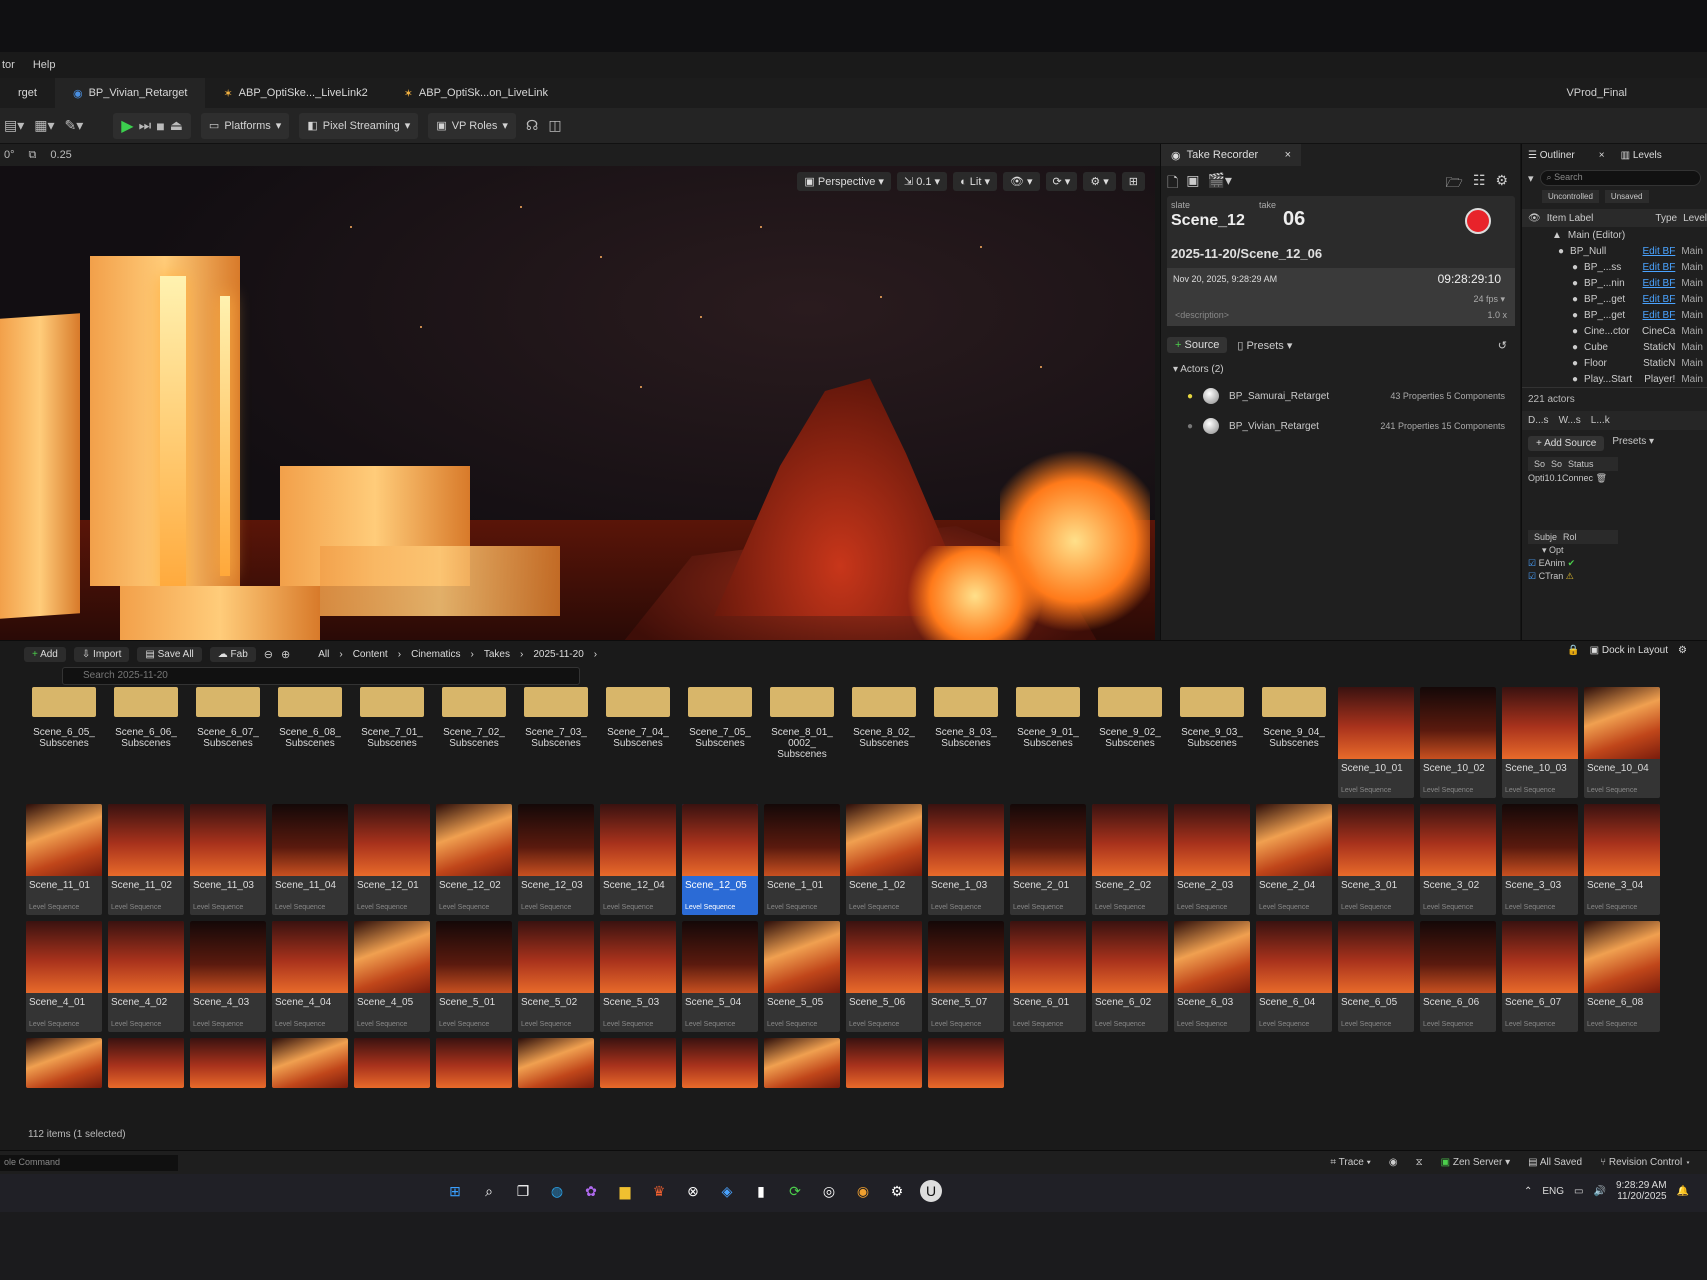 The width and height of the screenshot is (1707, 1280). Describe the element at coordinates (1478, 221) in the screenshot. I see `record-button` at that location.